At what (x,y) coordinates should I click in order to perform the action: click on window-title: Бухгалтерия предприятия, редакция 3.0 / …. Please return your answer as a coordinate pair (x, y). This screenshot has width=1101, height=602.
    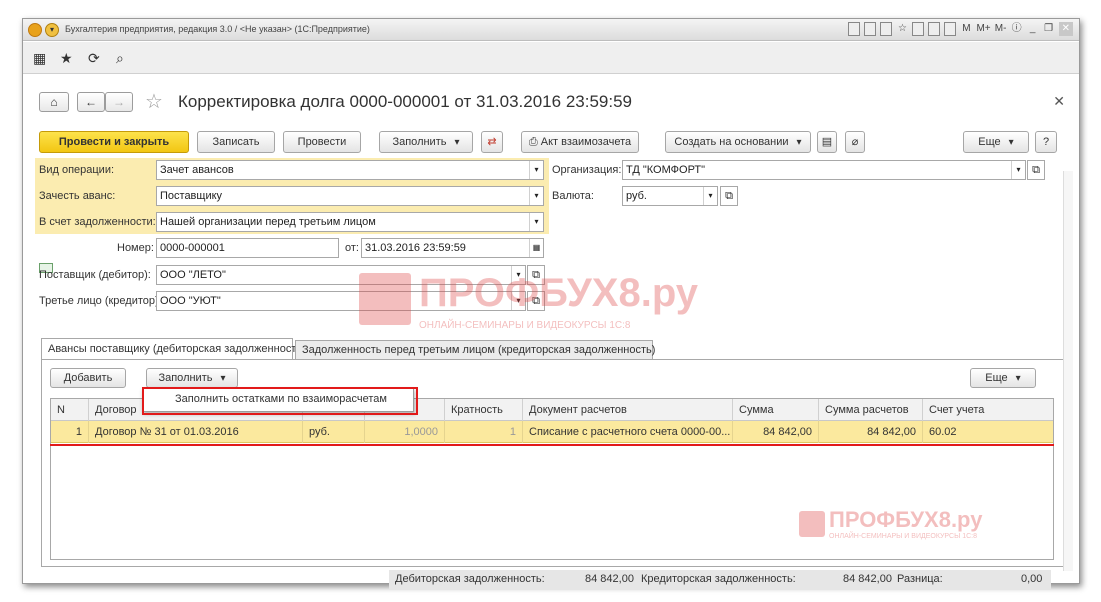
    Looking at the image, I should click on (217, 29).